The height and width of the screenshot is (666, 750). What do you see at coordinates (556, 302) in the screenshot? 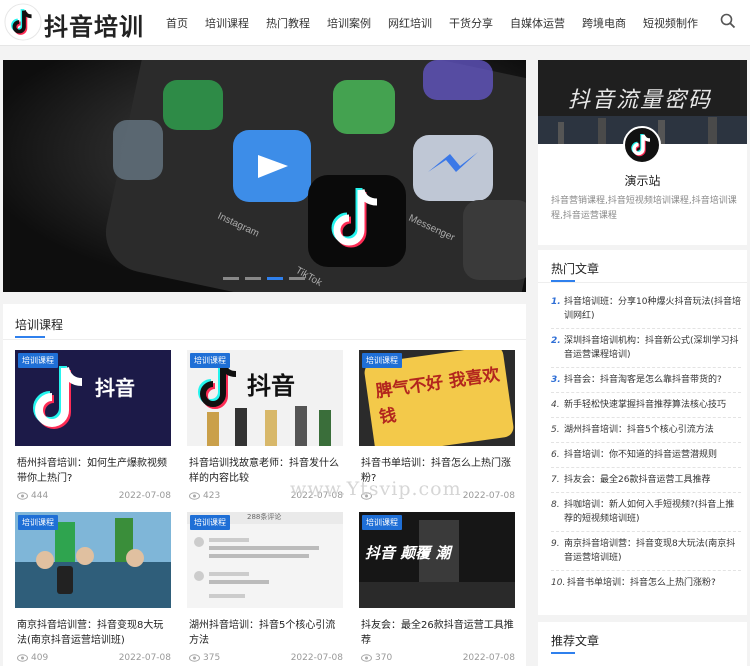
I see `rank-number: 1.` at bounding box center [556, 302].